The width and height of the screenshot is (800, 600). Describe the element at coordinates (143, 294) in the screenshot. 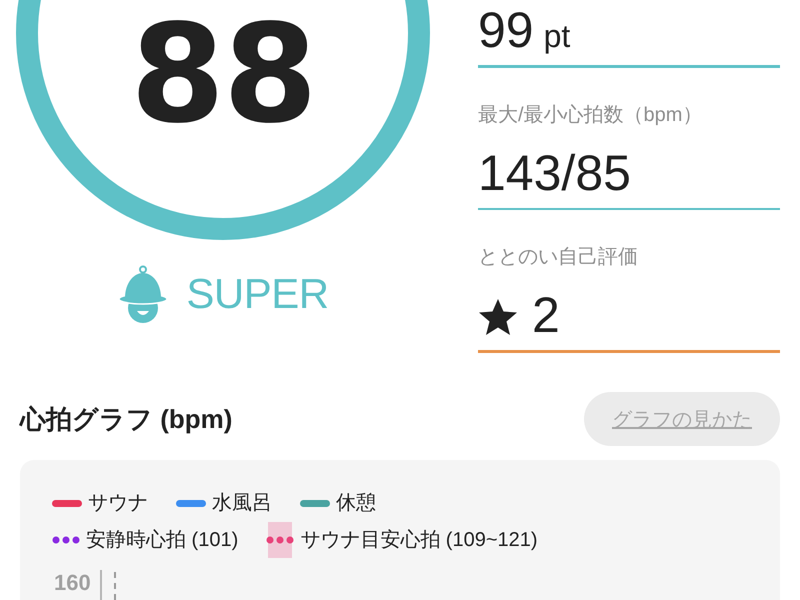

I see `hat-face-icon` at that location.